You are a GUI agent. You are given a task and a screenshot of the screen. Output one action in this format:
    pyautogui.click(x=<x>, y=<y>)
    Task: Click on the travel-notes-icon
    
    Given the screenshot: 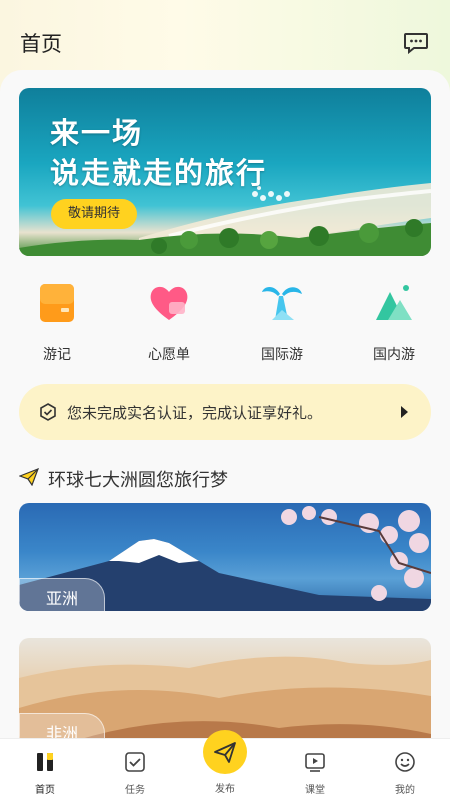 What is the action you would take?
    pyautogui.click(x=57, y=302)
    